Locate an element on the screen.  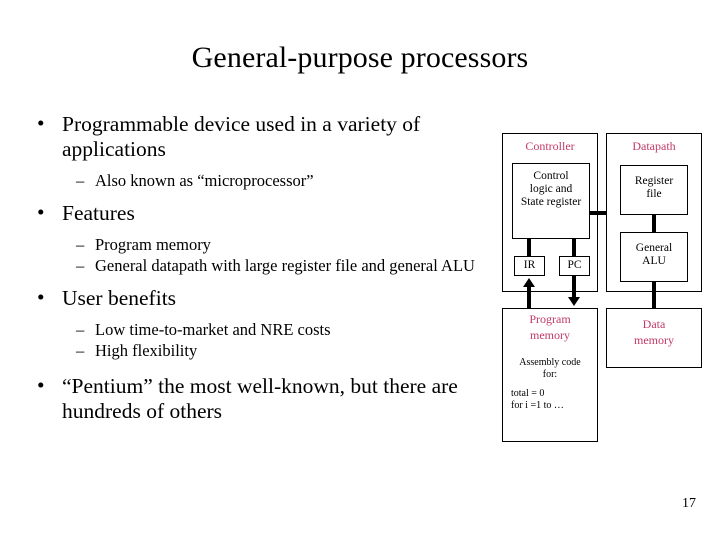
control-logic-label: Control logic and State register is located at coordinates (551, 189).